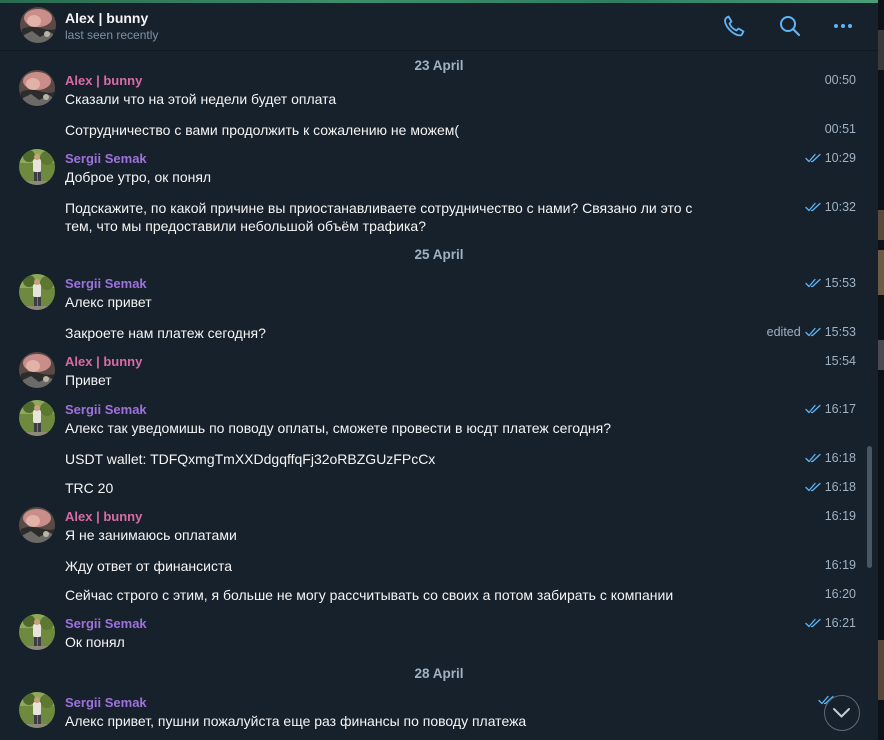 The width and height of the screenshot is (884, 740). What do you see at coordinates (151, 535) in the screenshot?
I see `message-text: Я не занимаюсь оплатами` at bounding box center [151, 535].